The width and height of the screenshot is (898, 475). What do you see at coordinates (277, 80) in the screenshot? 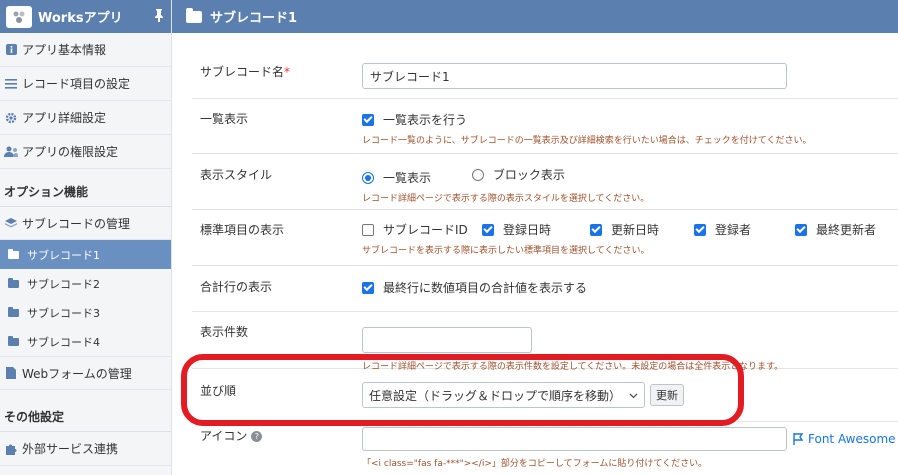
I see `field-label: サブレコード名*` at bounding box center [277, 80].